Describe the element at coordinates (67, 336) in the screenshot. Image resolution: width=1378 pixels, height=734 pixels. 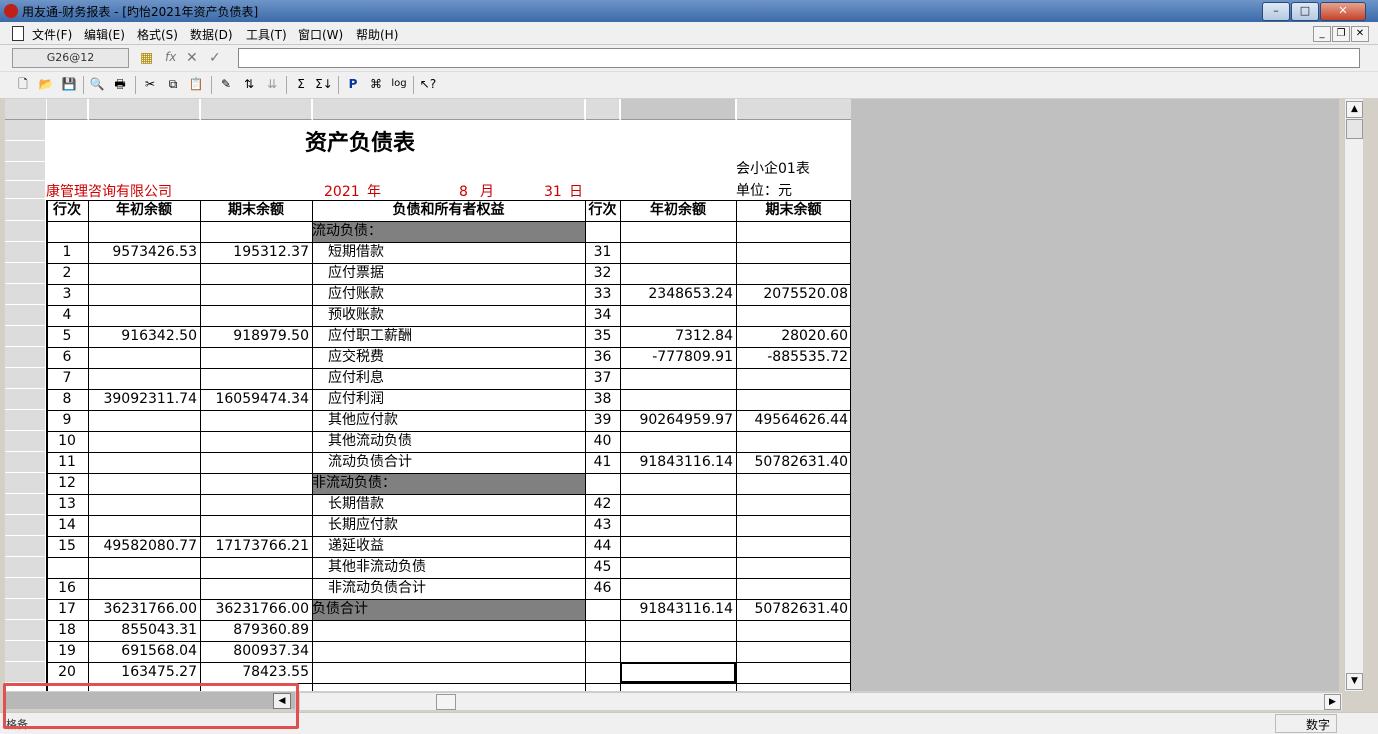
I see `line-cell: 5` at that location.